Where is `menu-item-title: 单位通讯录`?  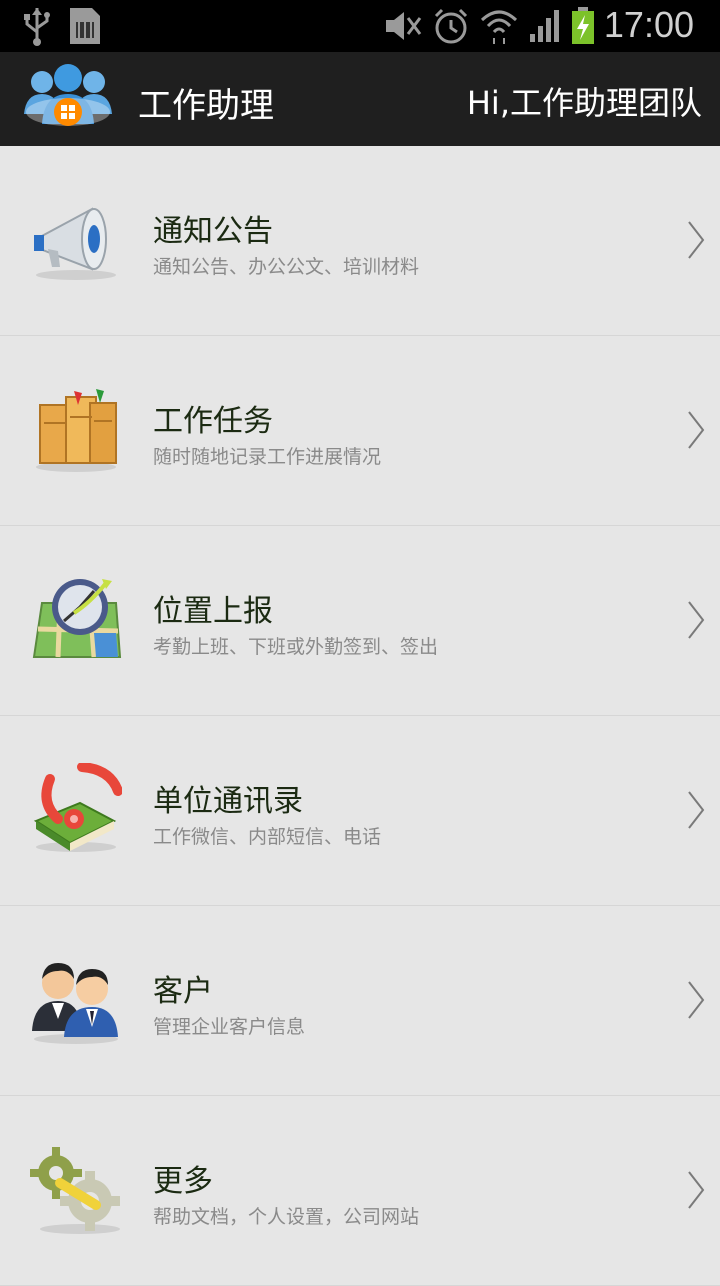
menu-item-title: 单位通讯录 is located at coordinates (228, 801).